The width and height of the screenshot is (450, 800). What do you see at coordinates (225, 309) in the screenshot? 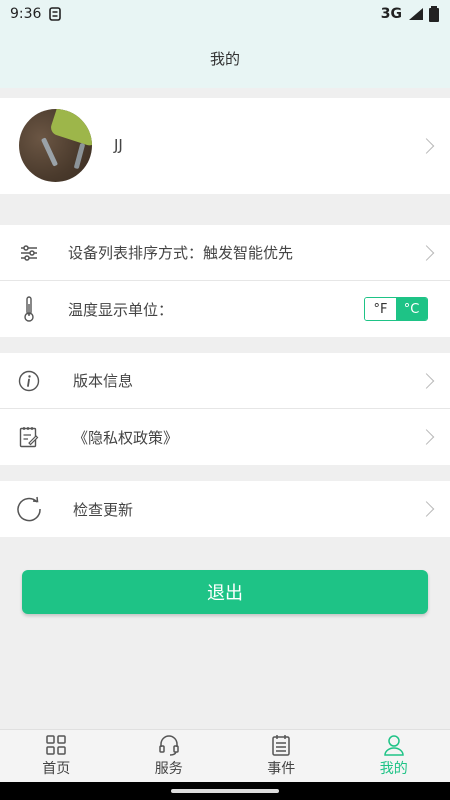
I see `temp-unit-row: 温度显示单位： °F °C` at bounding box center [225, 309].